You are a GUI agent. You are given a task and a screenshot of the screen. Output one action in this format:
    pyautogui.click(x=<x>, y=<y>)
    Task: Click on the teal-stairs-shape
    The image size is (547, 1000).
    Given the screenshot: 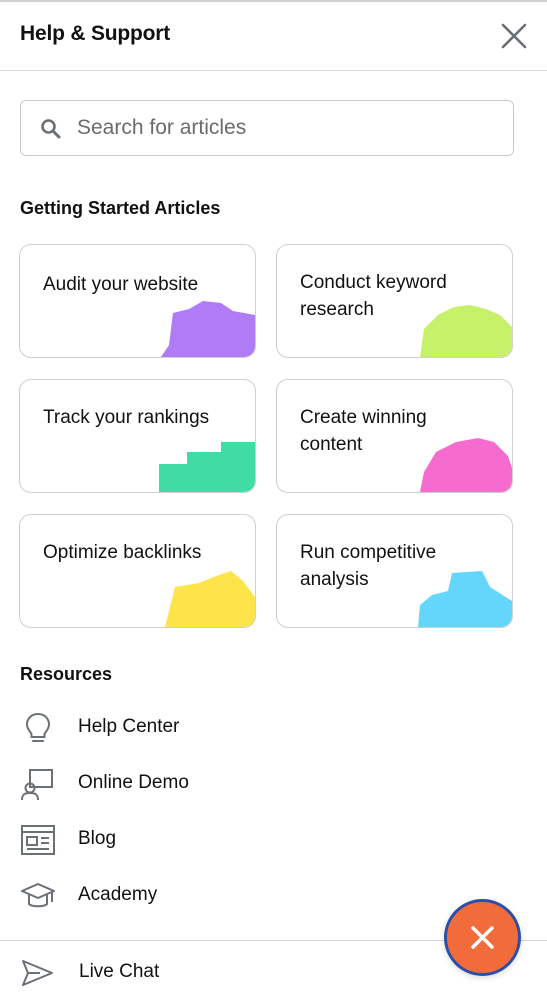 What is the action you would take?
    pyautogui.click(x=207, y=467)
    